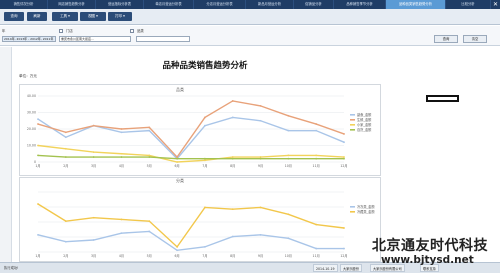 This screenshot has width=500, height=273. Describe the element at coordinates (140, 31) in the screenshot. I see `category-filter-label: 品类` at that location.